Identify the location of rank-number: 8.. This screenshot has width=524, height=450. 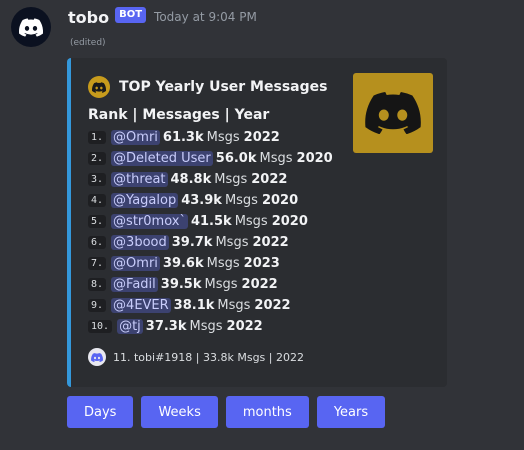
(97, 284).